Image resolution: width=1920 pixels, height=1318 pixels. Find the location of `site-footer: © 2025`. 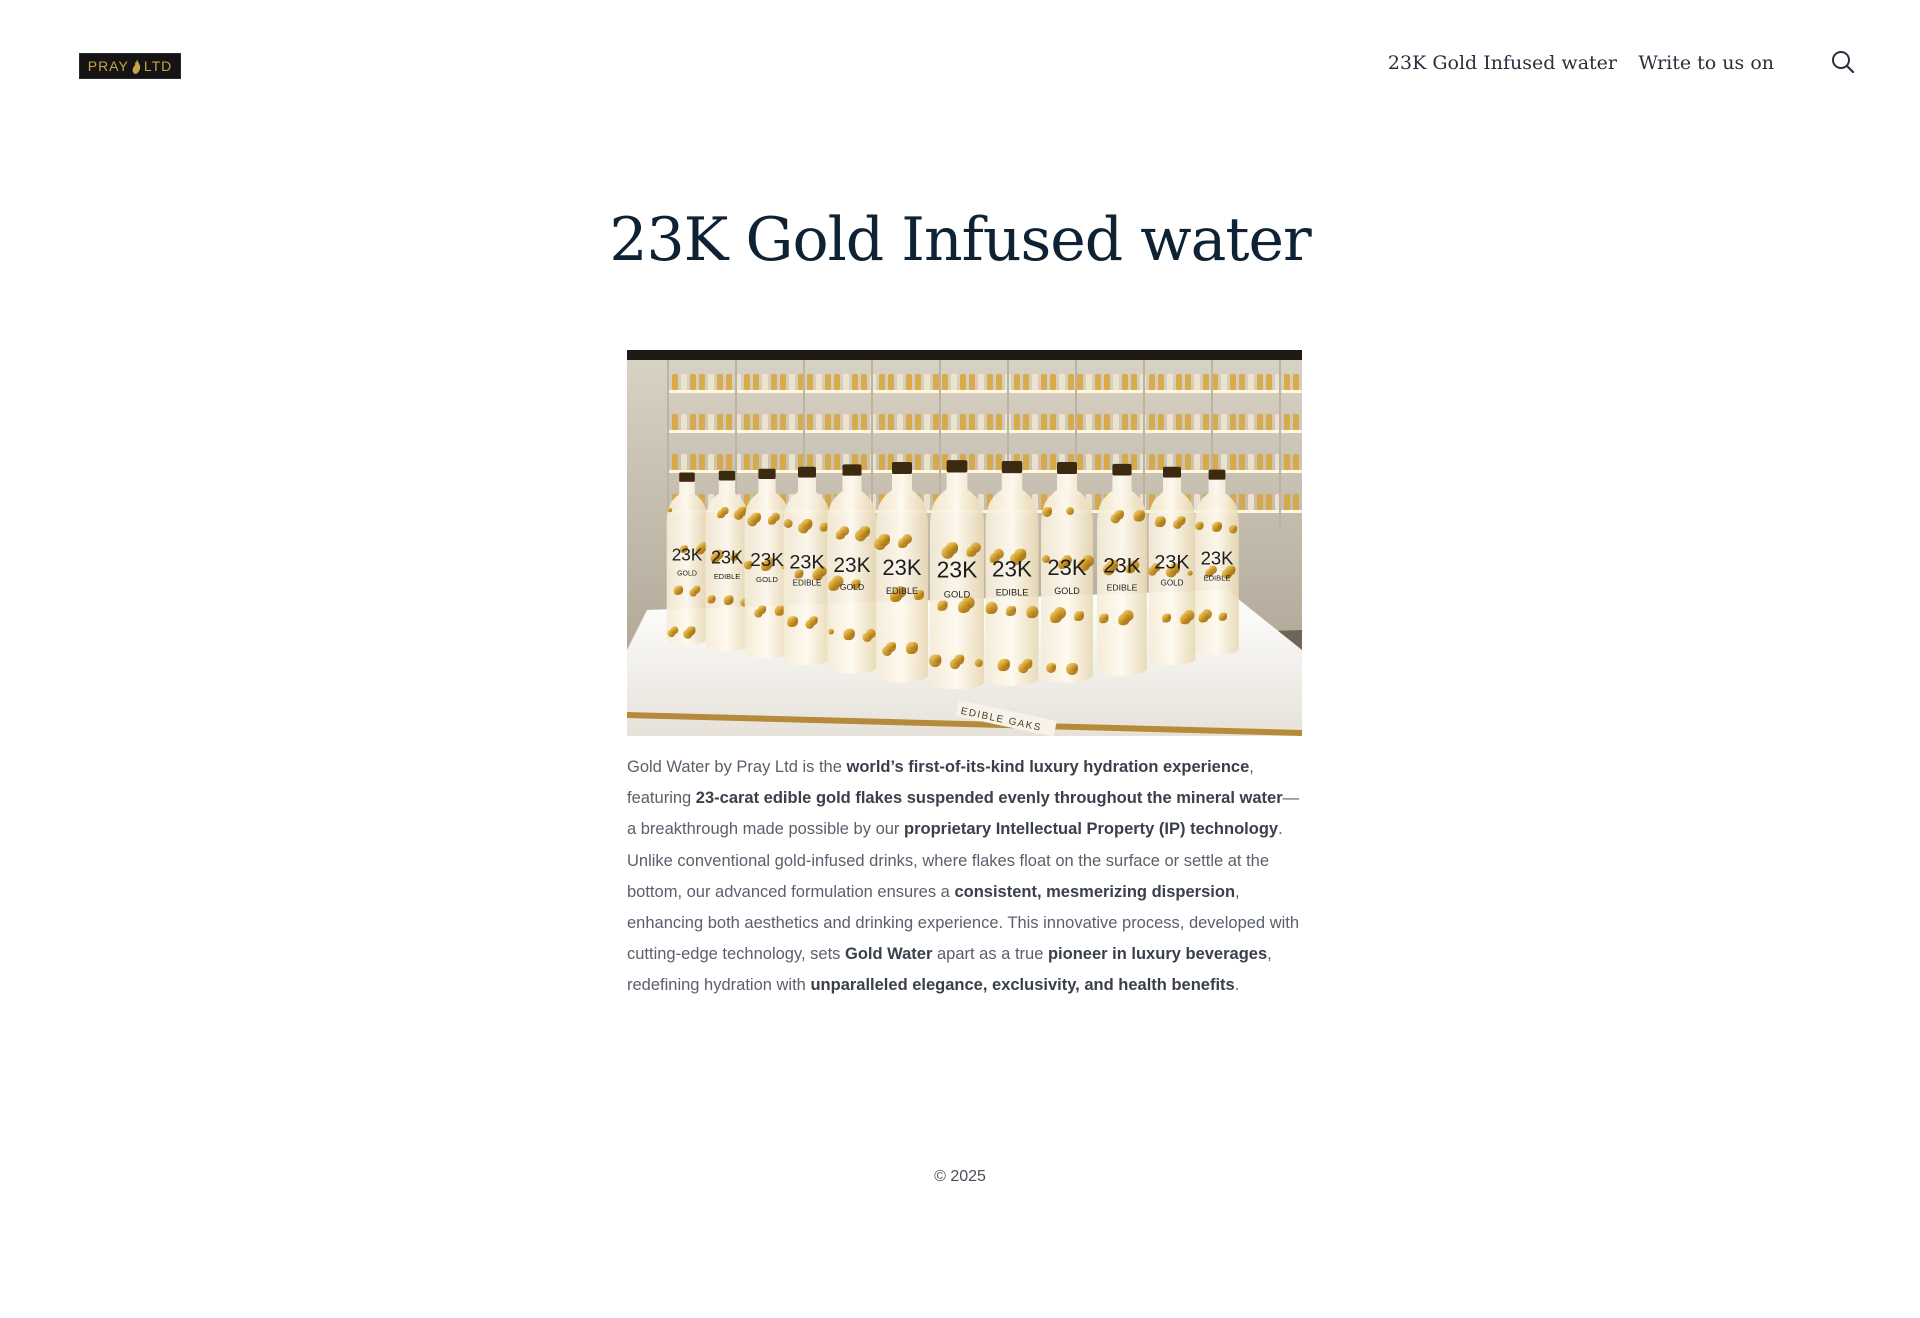

site-footer: © 2025 is located at coordinates (960, 1177).